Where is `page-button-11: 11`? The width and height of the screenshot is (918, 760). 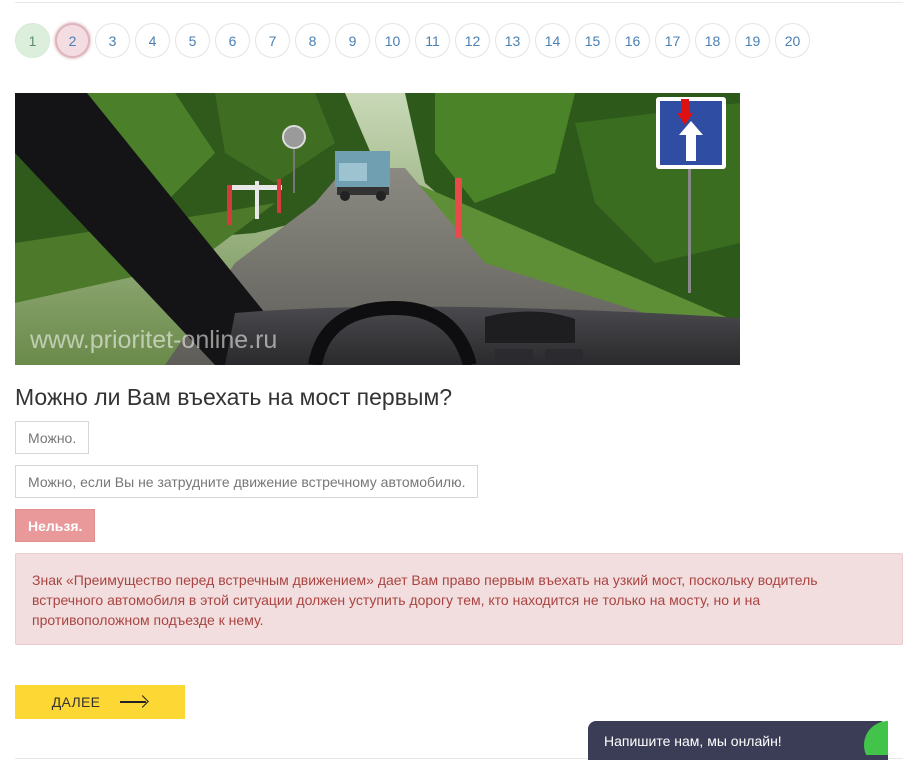
page-button-11: 11 is located at coordinates (432, 40).